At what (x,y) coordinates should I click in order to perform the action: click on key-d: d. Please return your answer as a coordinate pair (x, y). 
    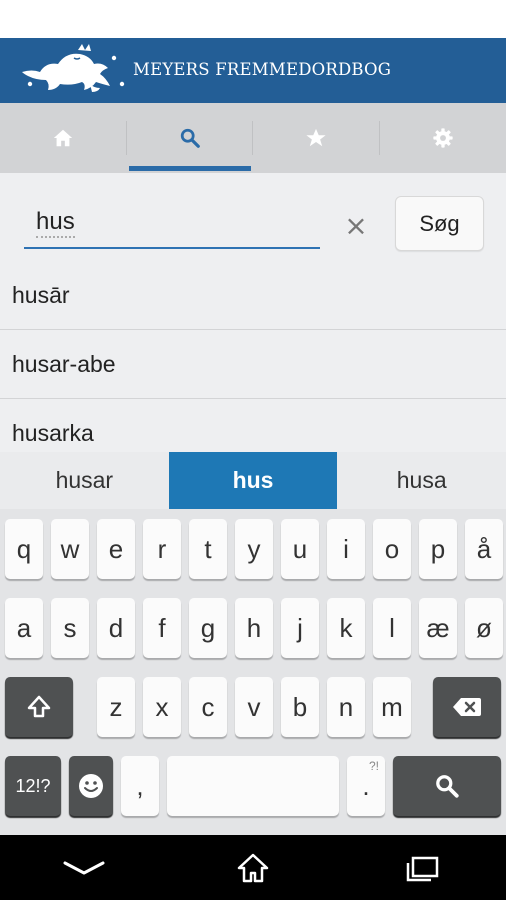
    Looking at the image, I should click on (116, 628).